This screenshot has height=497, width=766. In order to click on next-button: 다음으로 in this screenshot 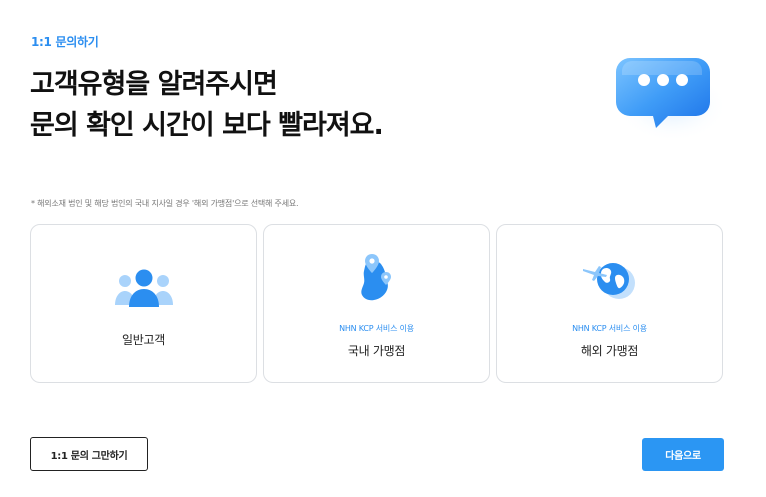, I will do `click(683, 454)`.